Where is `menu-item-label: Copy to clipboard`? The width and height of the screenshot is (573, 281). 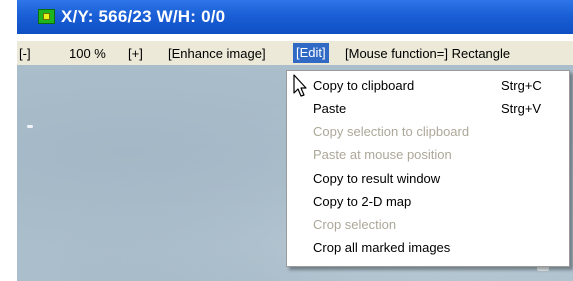
menu-item-label: Copy to clipboard is located at coordinates (364, 85).